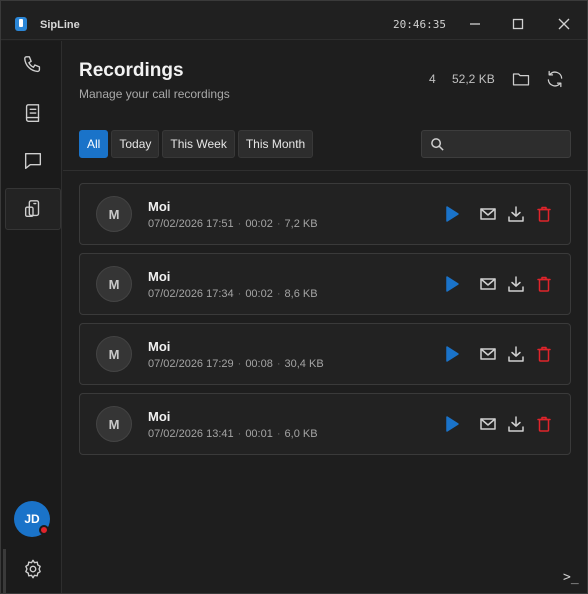  I want to click on chat-icon, so click(33, 161).